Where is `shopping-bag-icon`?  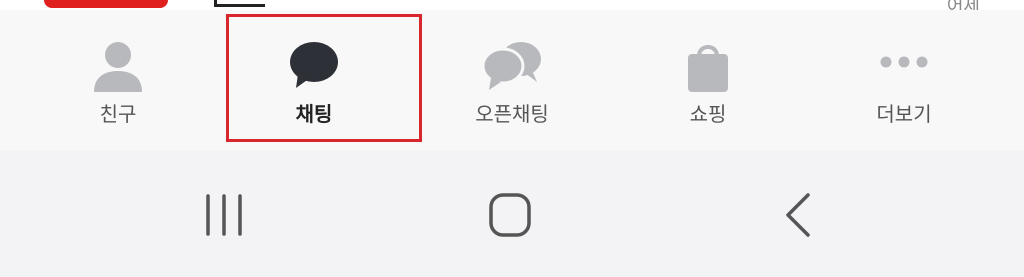 shopping-bag-icon is located at coordinates (708, 68).